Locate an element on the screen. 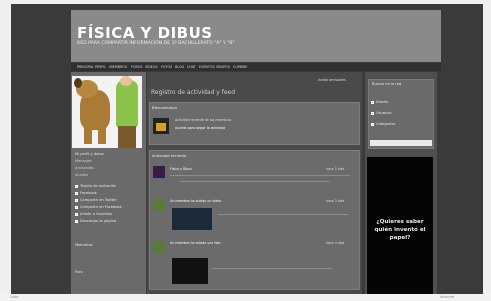 Image resolution: width=491 pixels, height=301 pixels. search-heading: Buscar en la red is located at coordinates (387, 84).